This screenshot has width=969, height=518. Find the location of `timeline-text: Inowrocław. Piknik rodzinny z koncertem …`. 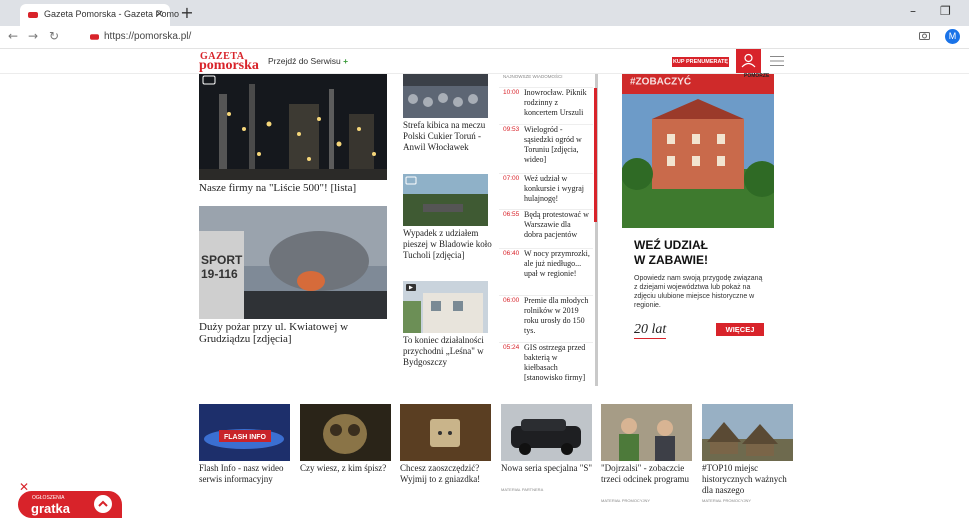

timeline-text: Inowrocław. Piknik rodzinny z koncertem … is located at coordinates (555, 102).